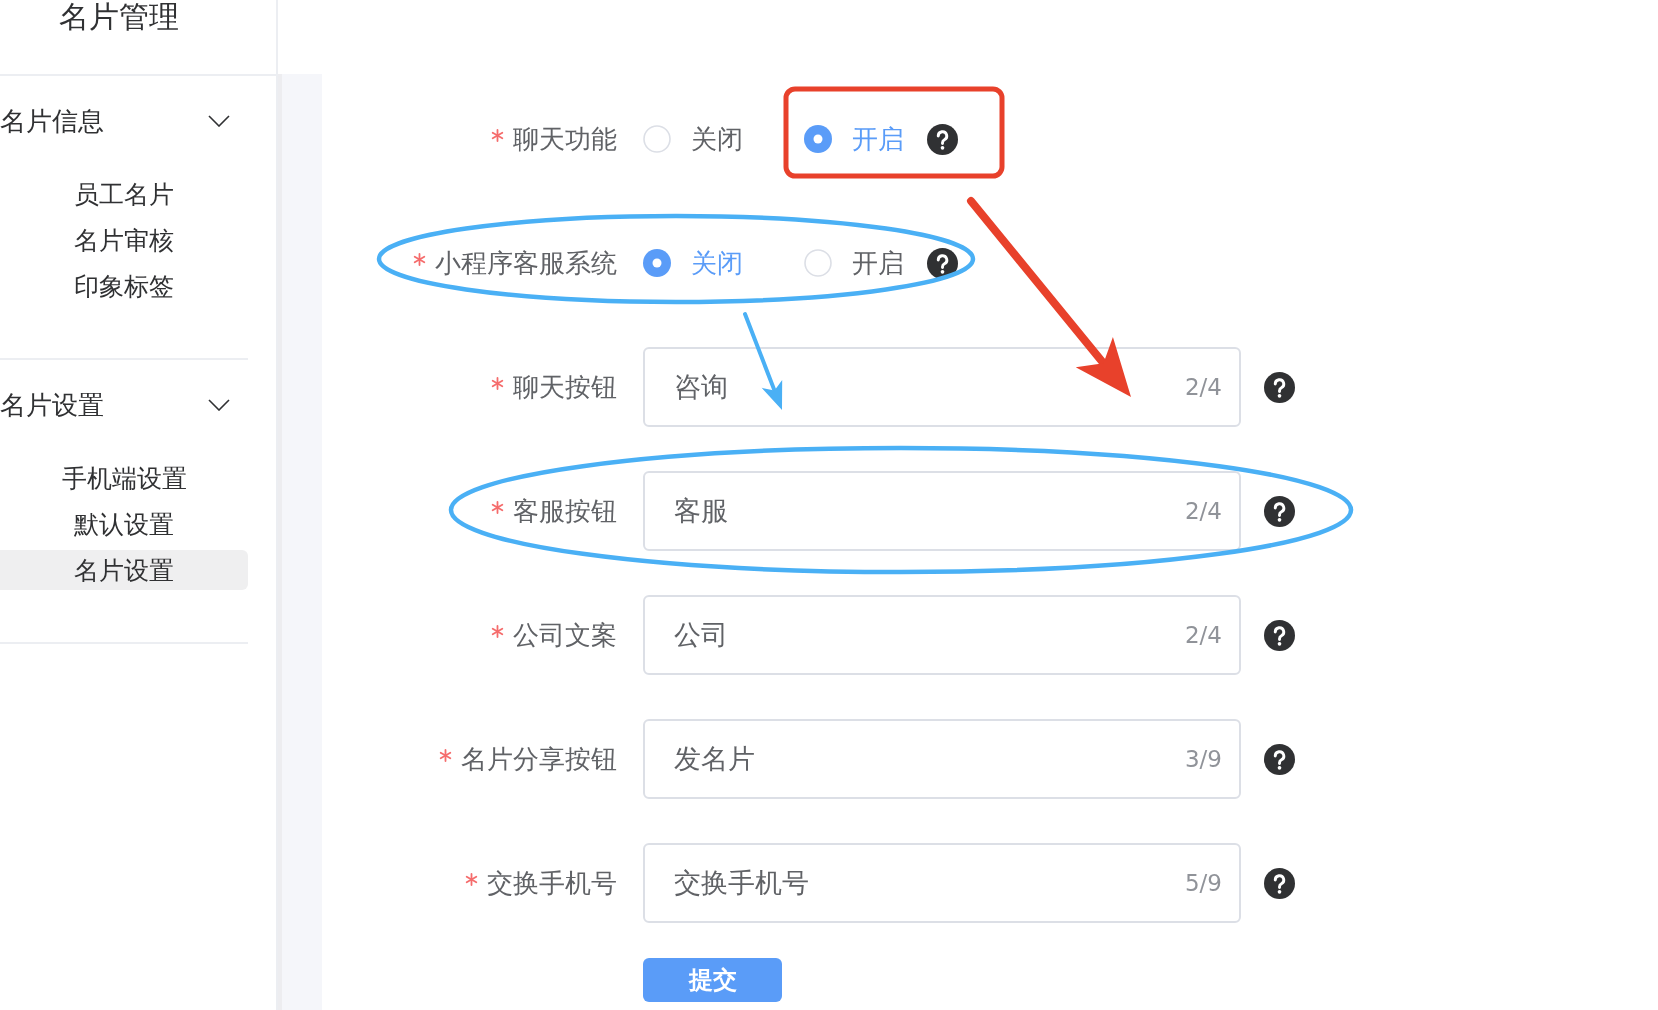 This screenshot has height=1010, width=1658. I want to click on input-field: 咨询 2/4, so click(942, 387).